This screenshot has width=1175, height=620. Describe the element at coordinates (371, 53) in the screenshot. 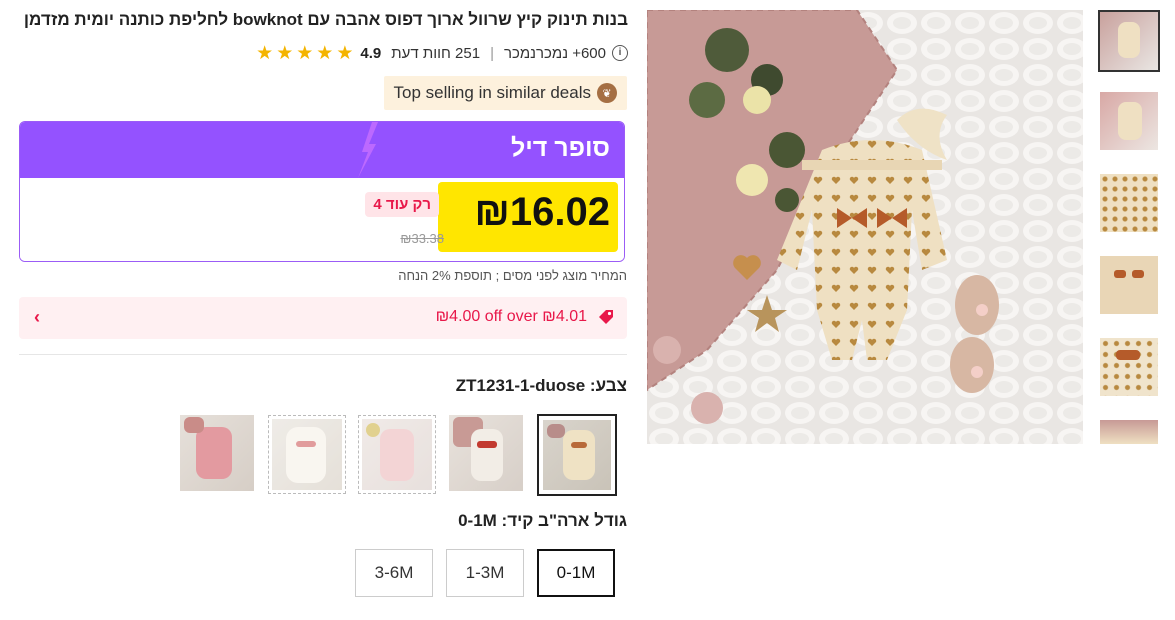

I see `rating-value: 4.9` at that location.